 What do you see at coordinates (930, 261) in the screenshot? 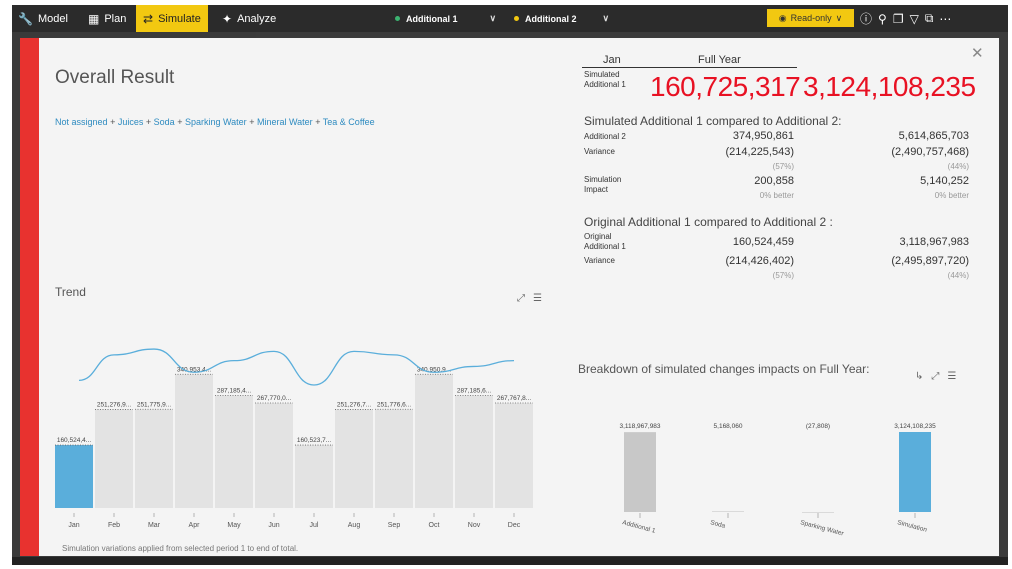
I see `variance2-full: (2,495,897,720)` at bounding box center [930, 261].